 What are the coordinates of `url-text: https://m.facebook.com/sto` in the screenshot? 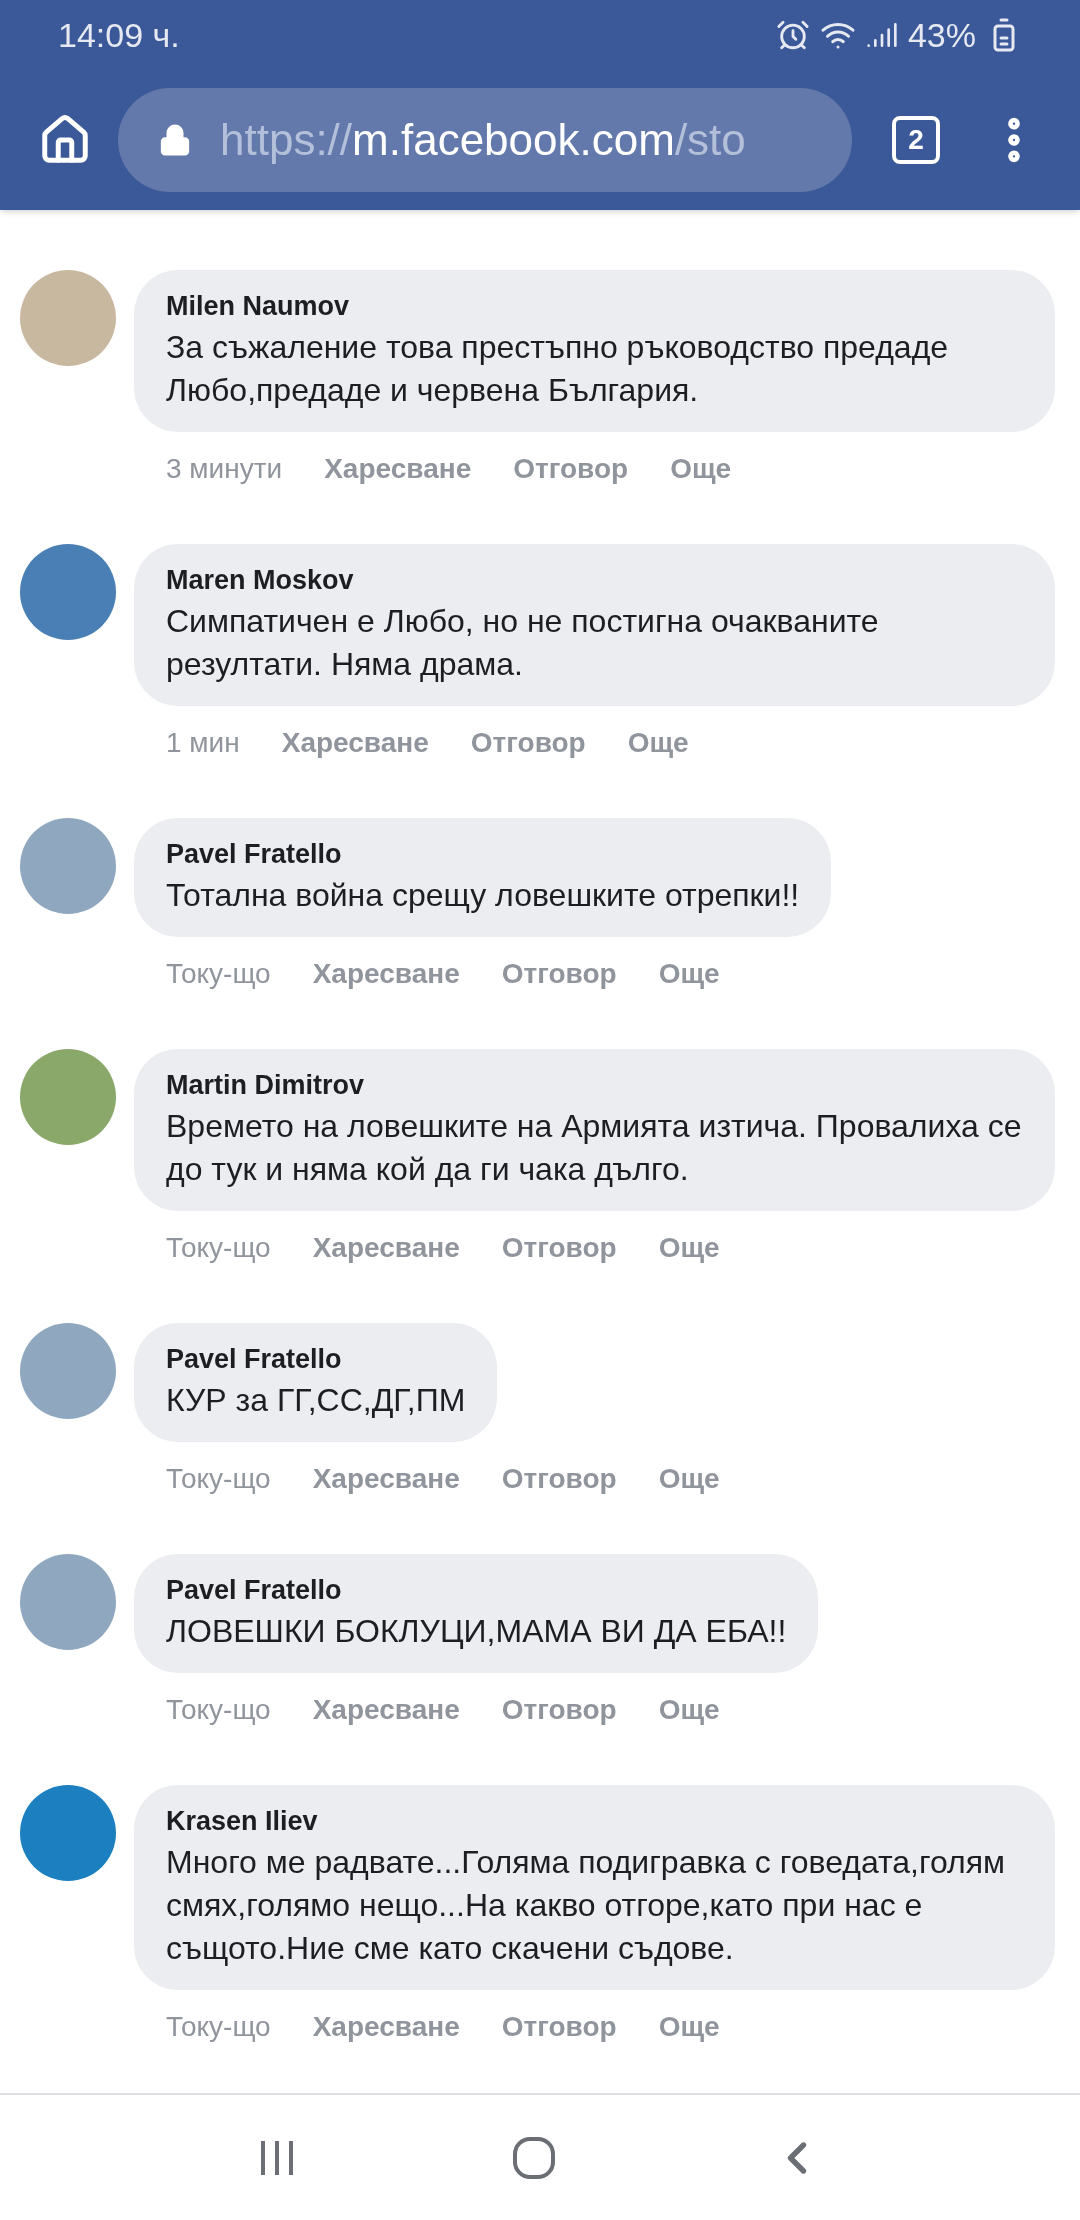 It's located at (483, 140).